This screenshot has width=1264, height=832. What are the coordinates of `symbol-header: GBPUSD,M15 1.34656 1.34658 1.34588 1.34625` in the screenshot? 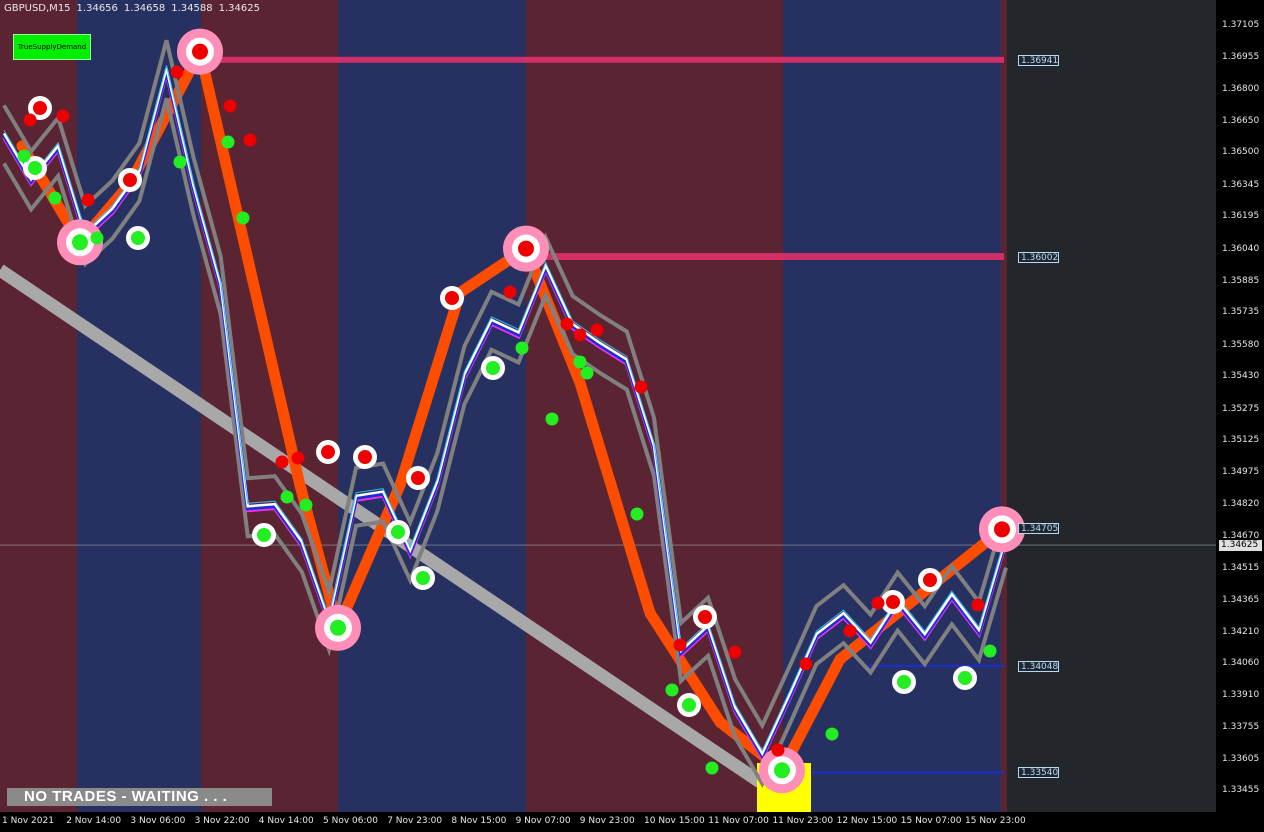 It's located at (135, 9).